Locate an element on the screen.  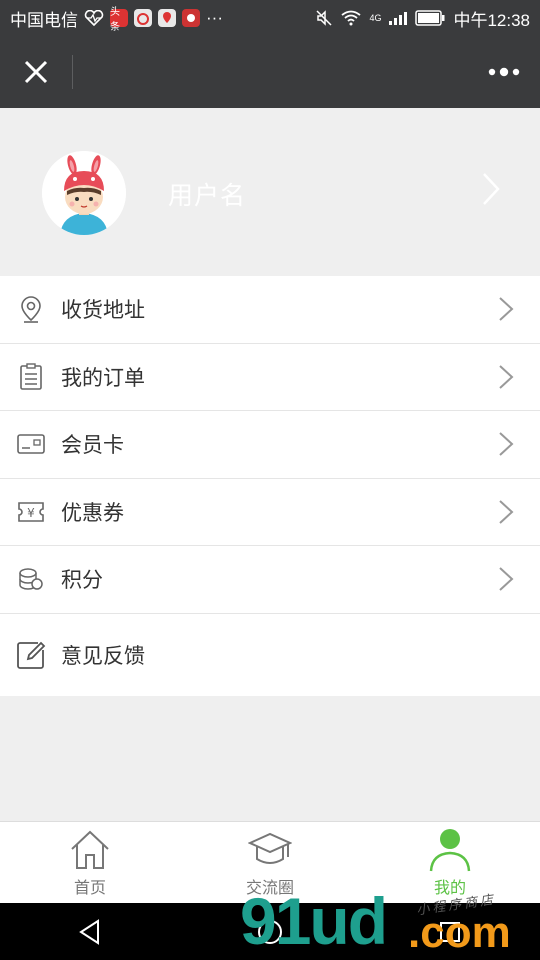
back-triangle-icon is located at coordinates (89, 931).